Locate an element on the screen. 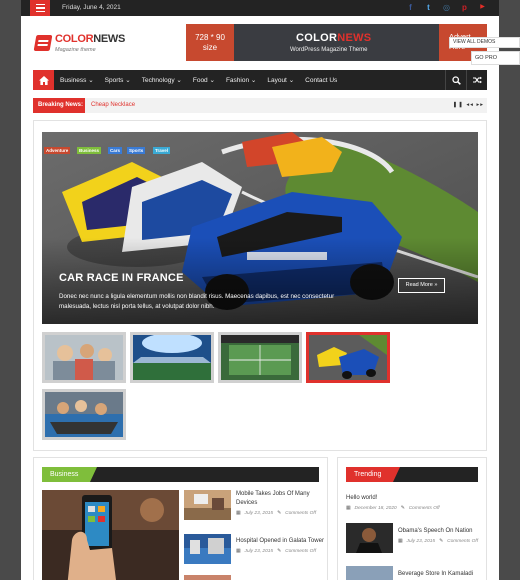  list-item: Beverage Store In Kamaladi is located at coordinates (414, 573).